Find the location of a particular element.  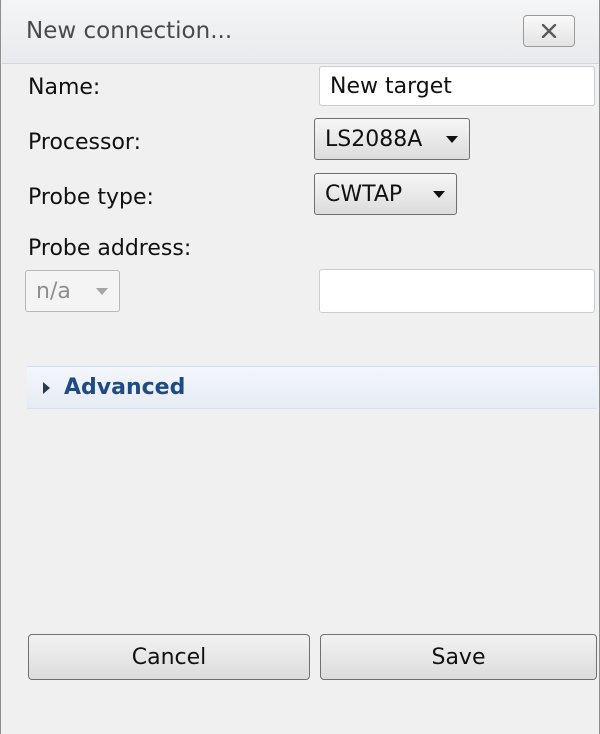

probe-address-mode-dropdown: n/a is located at coordinates (72, 291).